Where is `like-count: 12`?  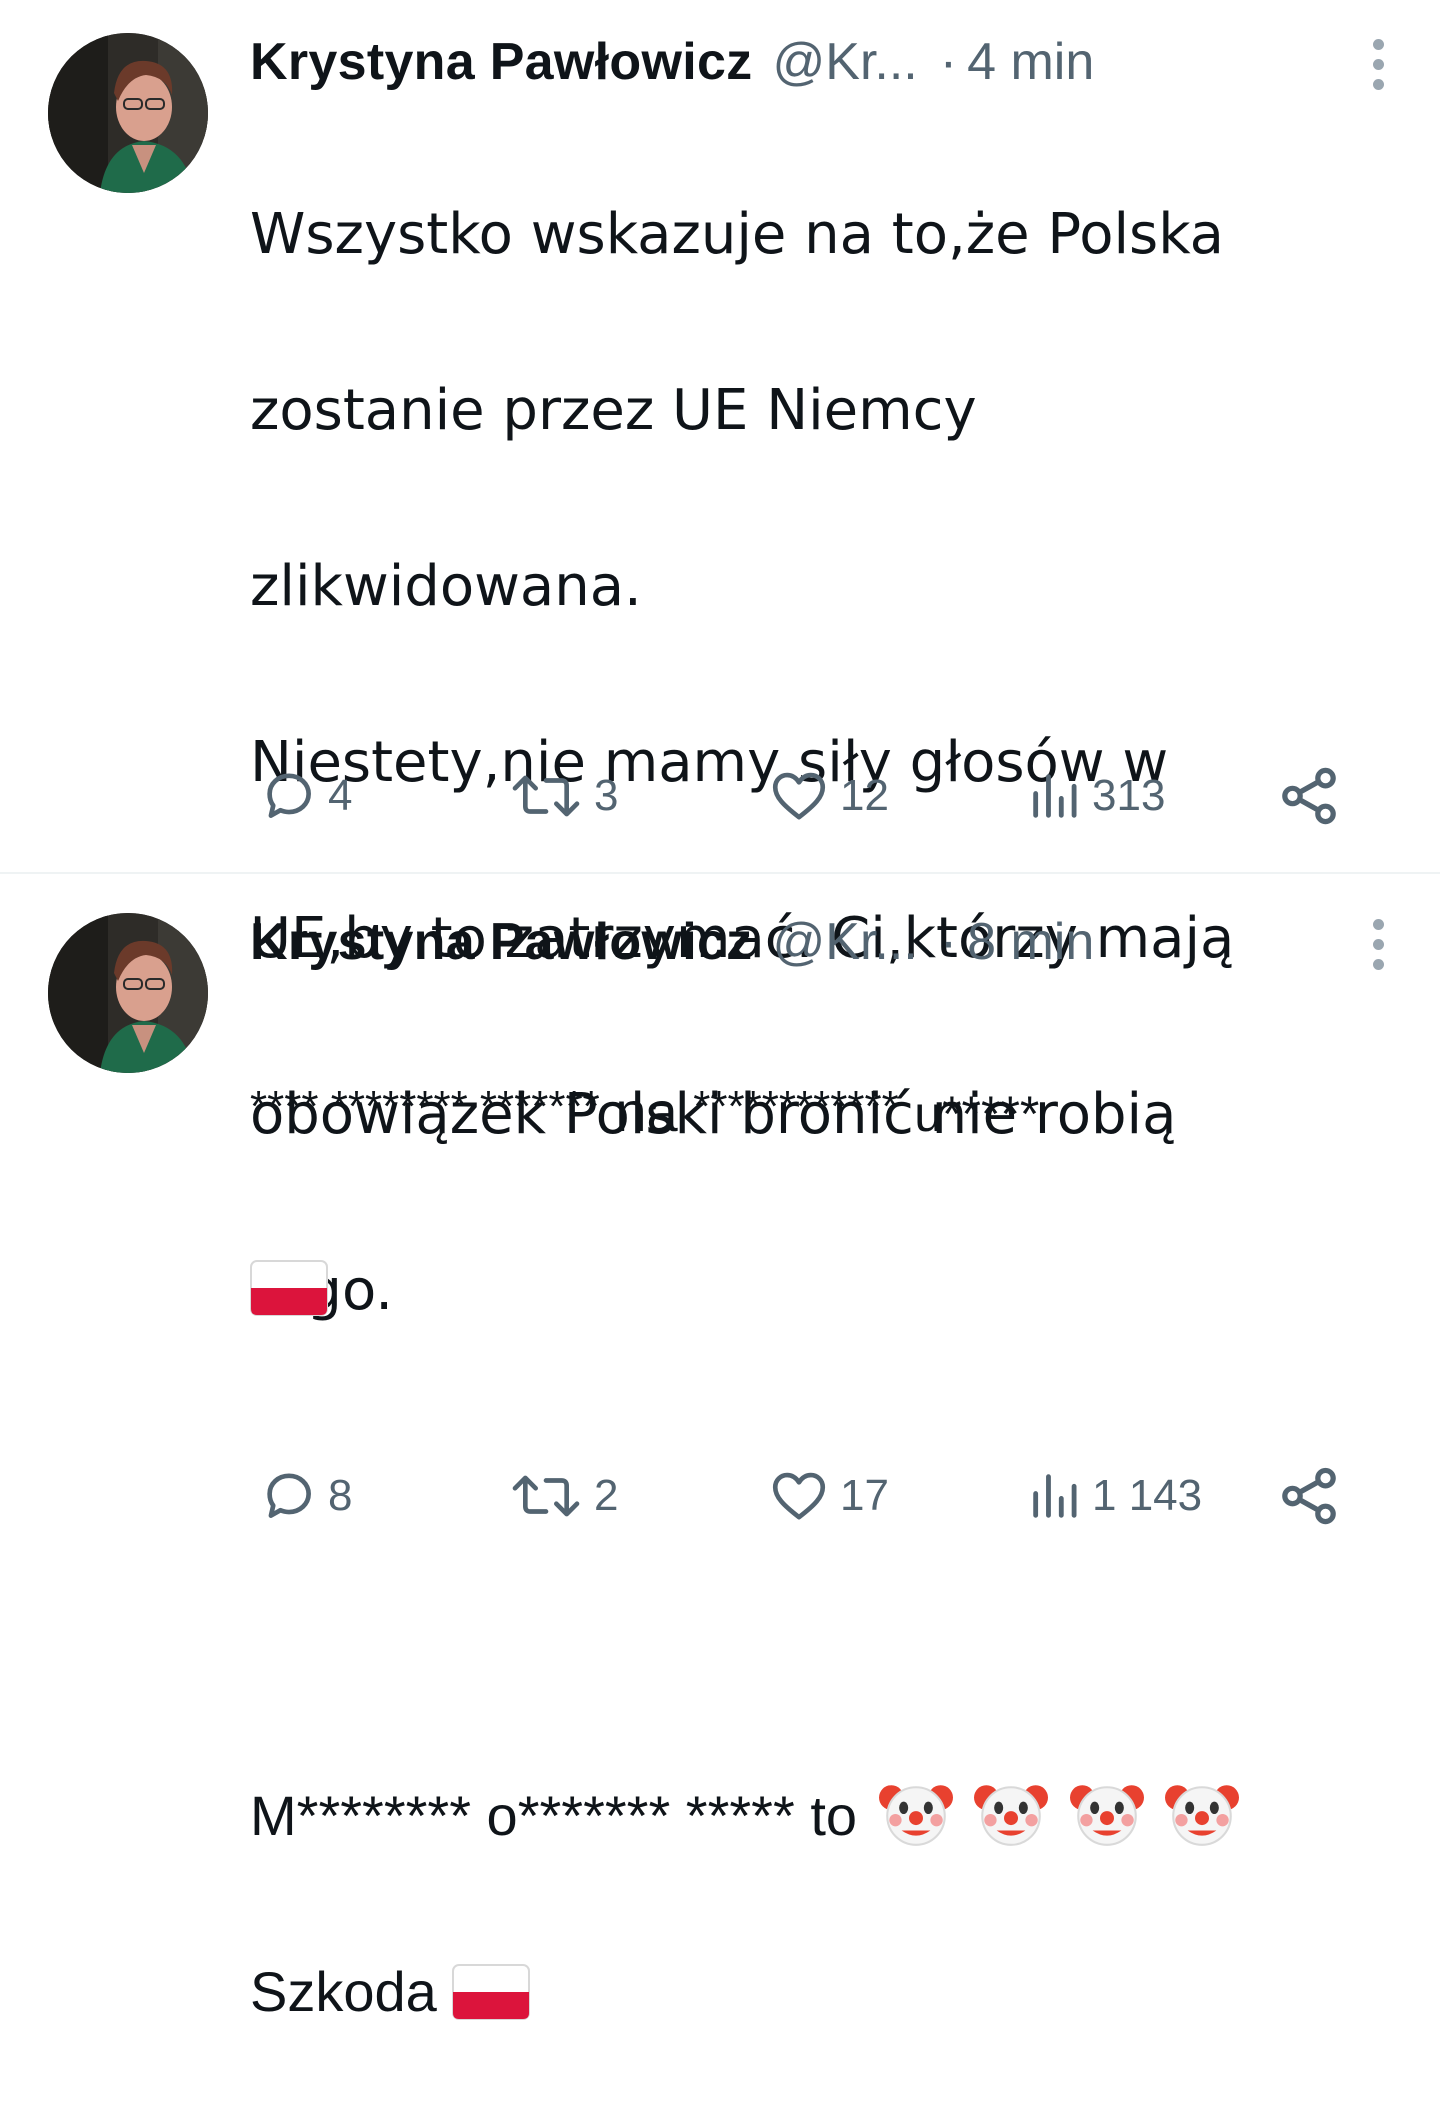 like-count: 12 is located at coordinates (864, 795).